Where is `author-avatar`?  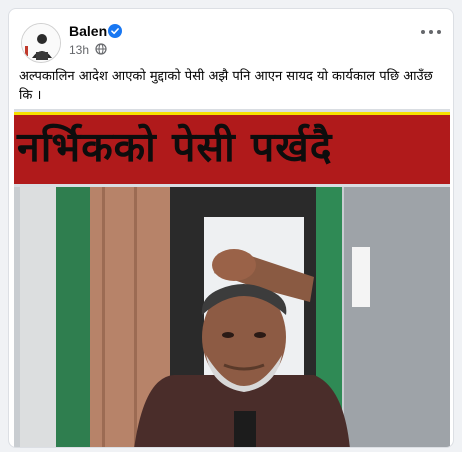
author-avatar is located at coordinates (41, 43).